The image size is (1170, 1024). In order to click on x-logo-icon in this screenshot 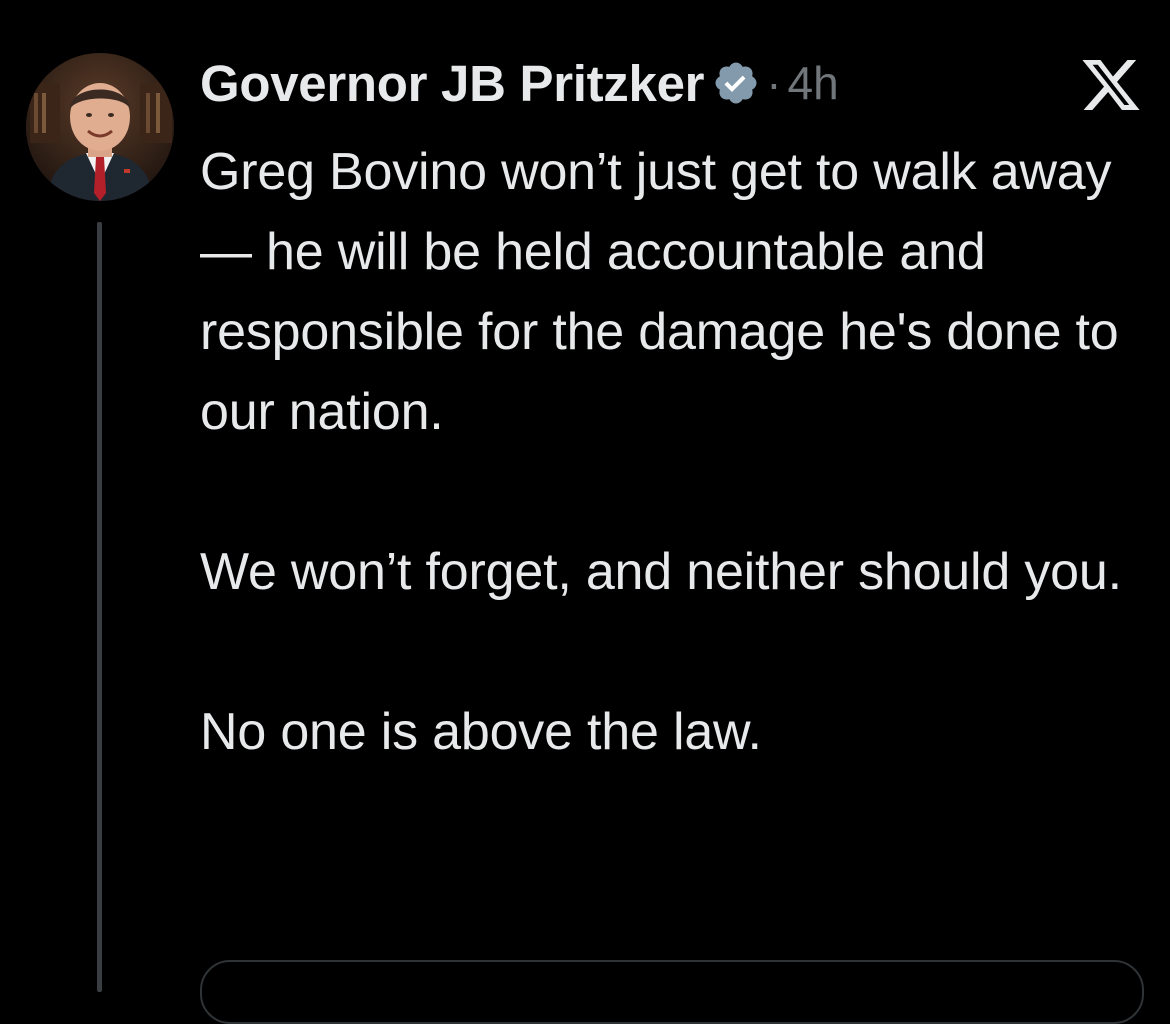, I will do `click(1111, 85)`.